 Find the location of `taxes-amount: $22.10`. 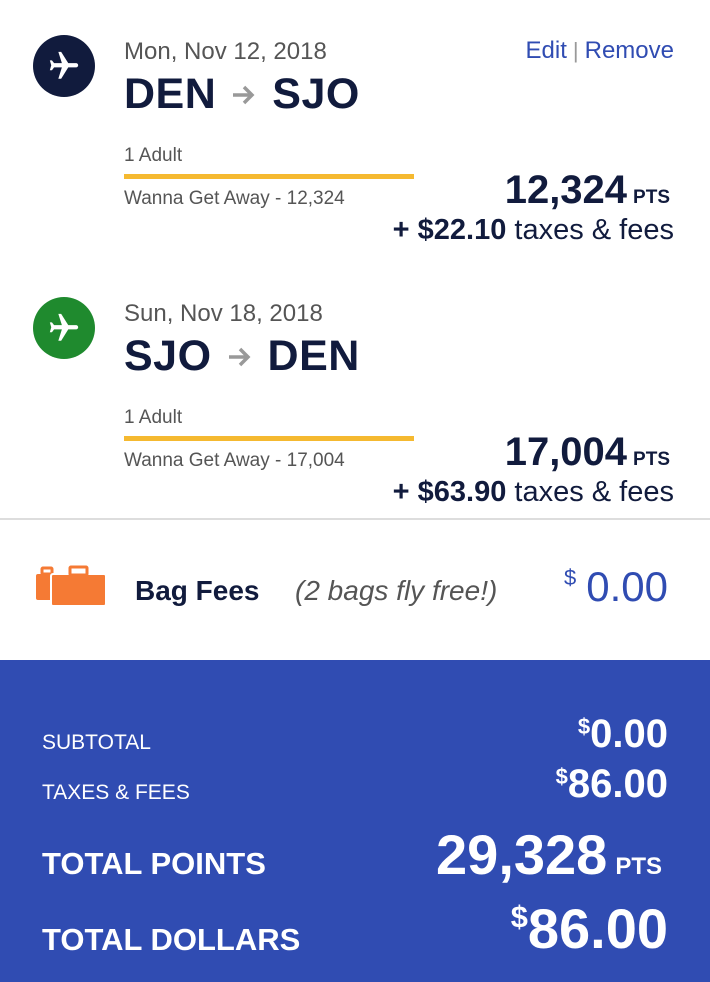

taxes-amount: $22.10 is located at coordinates (462, 230).